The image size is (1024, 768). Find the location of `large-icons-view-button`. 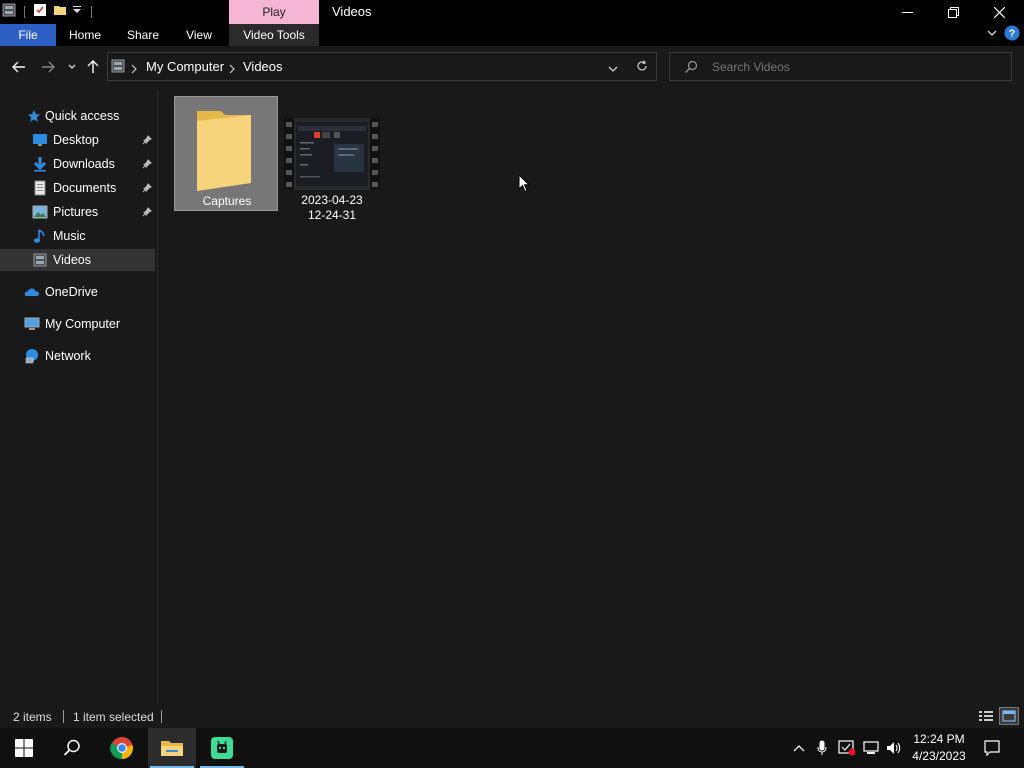

large-icons-view-button is located at coordinates (1009, 716).